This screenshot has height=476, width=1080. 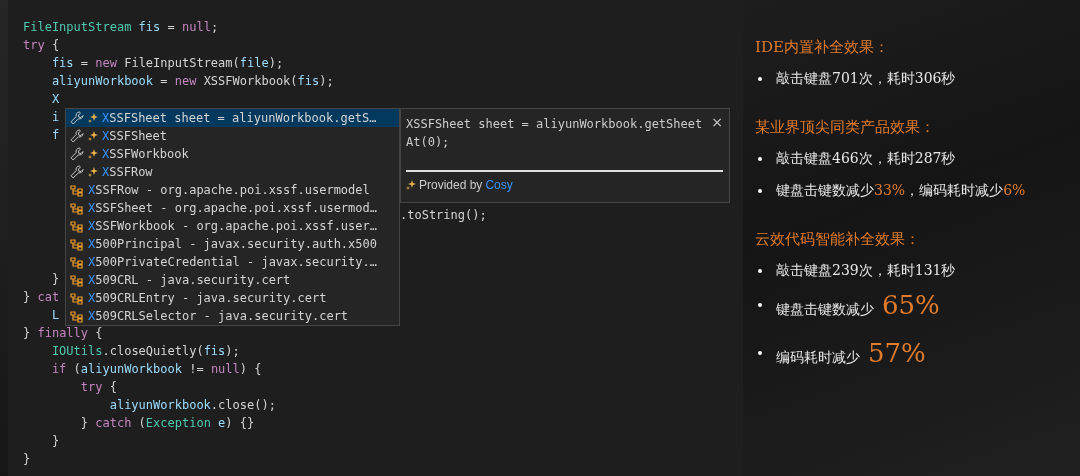 What do you see at coordinates (232, 280) in the screenshot?
I see `suggestion-item: X509CRL - java.security.cert` at bounding box center [232, 280].